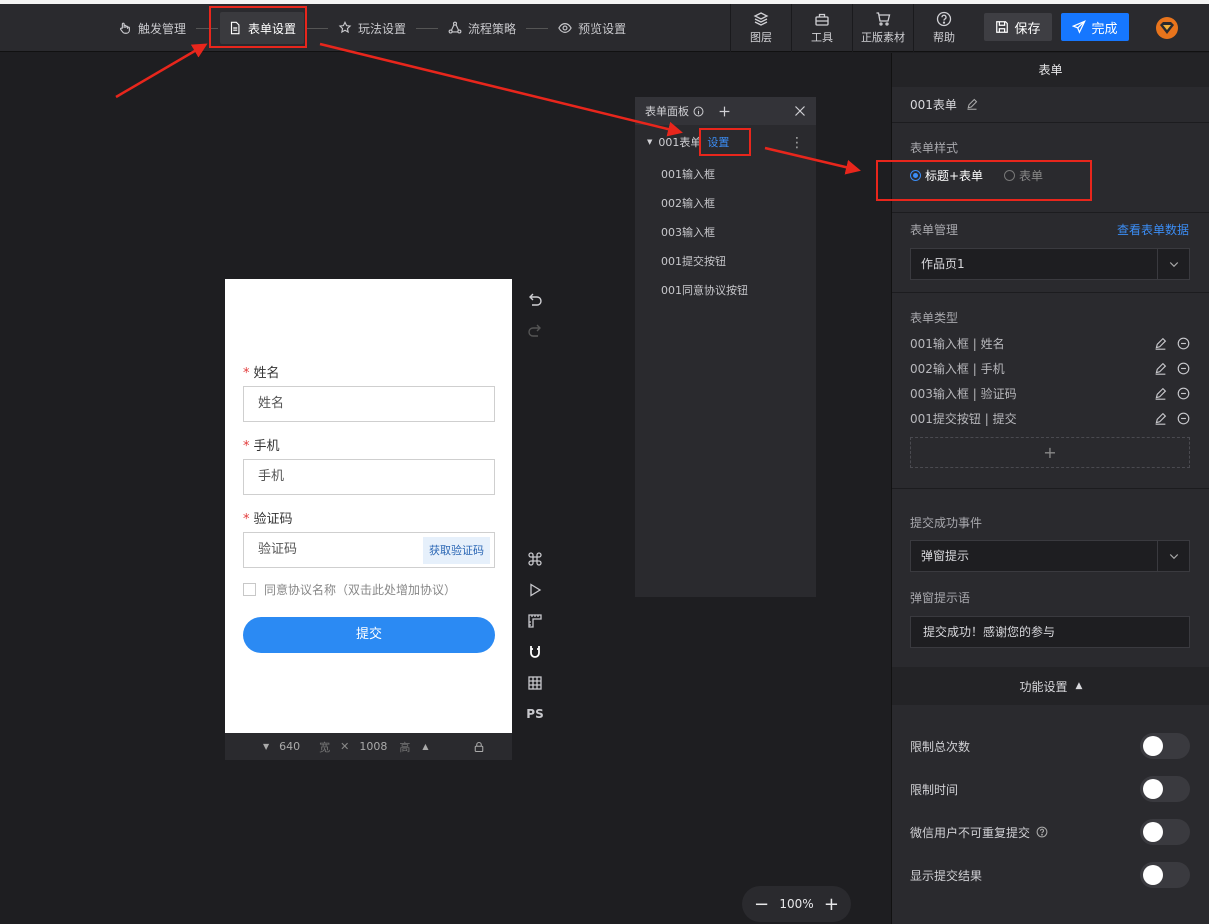 This screenshot has height=924, width=1209. What do you see at coordinates (278, 549) in the screenshot?
I see `code-input-placeholder: 验证码` at bounding box center [278, 549].